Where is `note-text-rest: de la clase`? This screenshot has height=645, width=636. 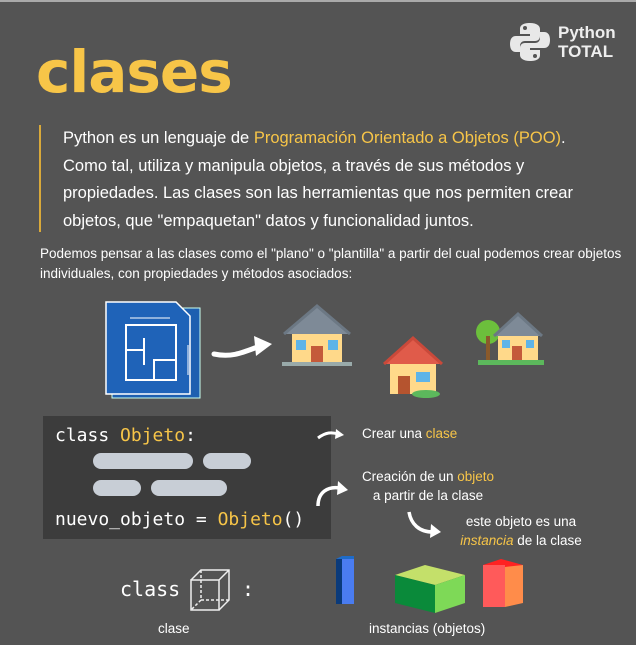 note-text-rest: de la clase is located at coordinates (547, 540).